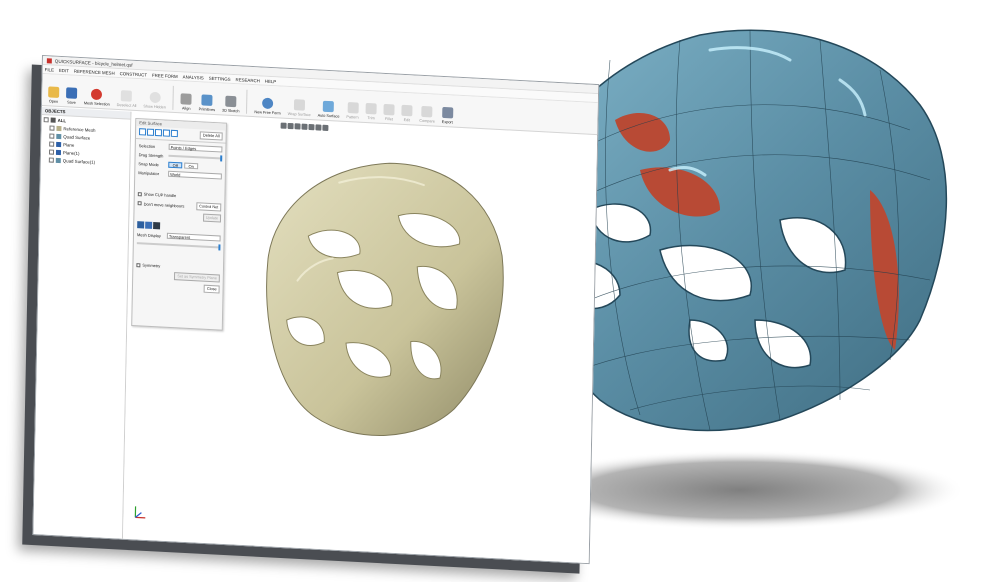 This screenshot has width=1000, height=582. What do you see at coordinates (385, 299) in the screenshot?
I see `helmet-reference-mesh` at bounding box center [385, 299].